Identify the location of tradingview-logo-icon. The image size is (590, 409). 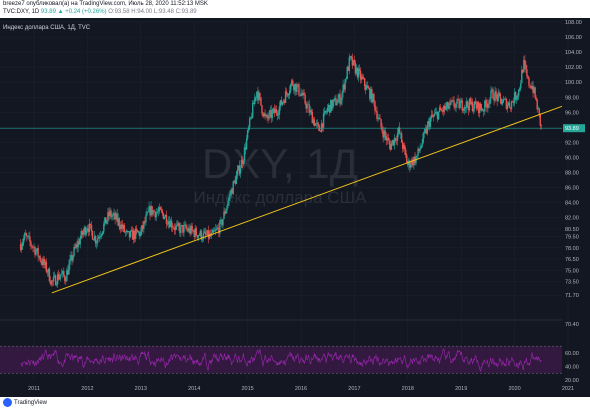
(7, 402).